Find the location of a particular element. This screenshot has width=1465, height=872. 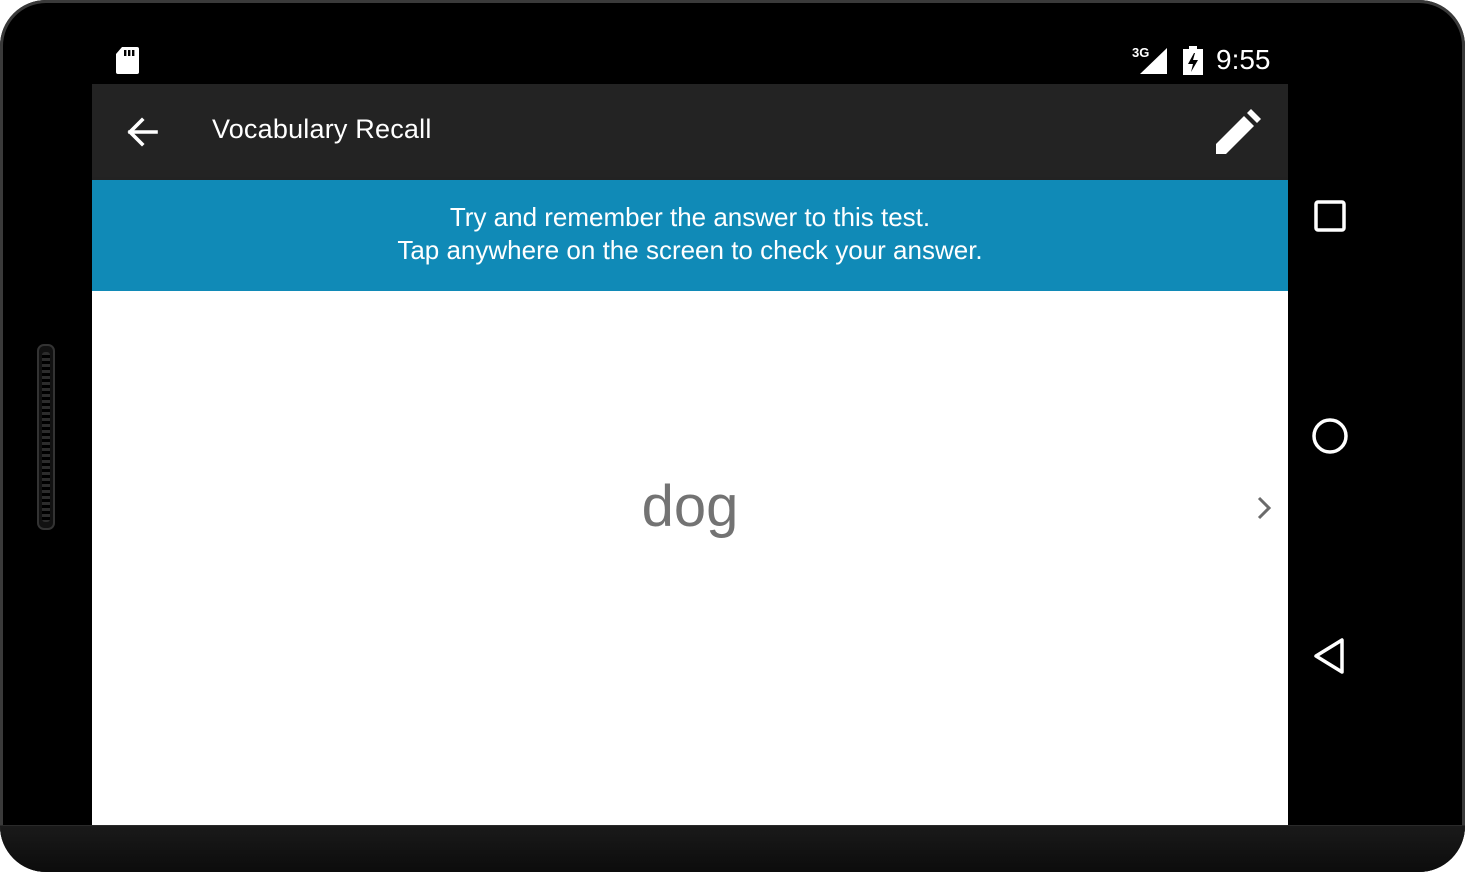

pencil-icon is located at coordinates (1238, 132).